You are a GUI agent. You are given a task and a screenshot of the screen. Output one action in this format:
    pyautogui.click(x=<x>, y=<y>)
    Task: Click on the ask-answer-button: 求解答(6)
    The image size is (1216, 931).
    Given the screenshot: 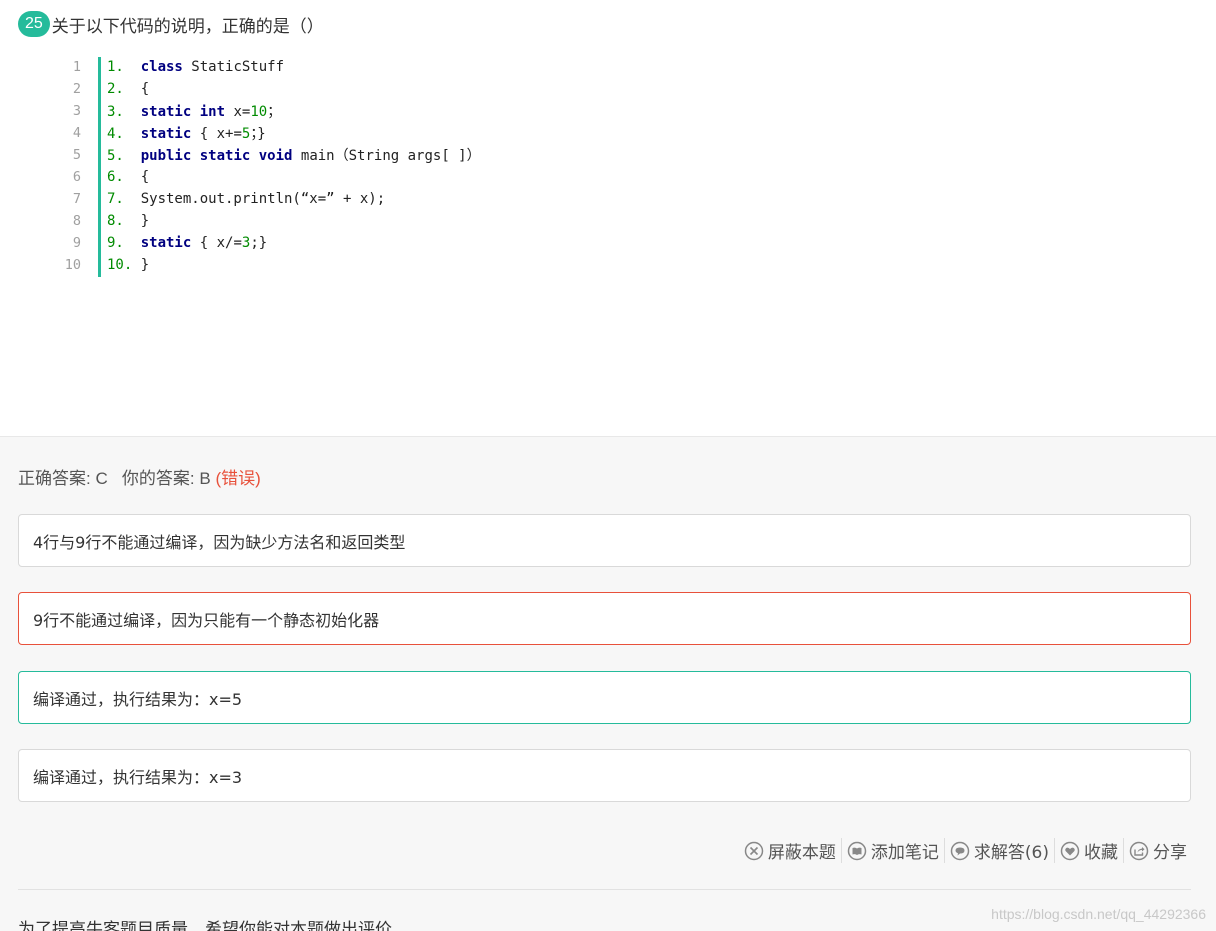 What is the action you would take?
    pyautogui.click(x=1000, y=850)
    